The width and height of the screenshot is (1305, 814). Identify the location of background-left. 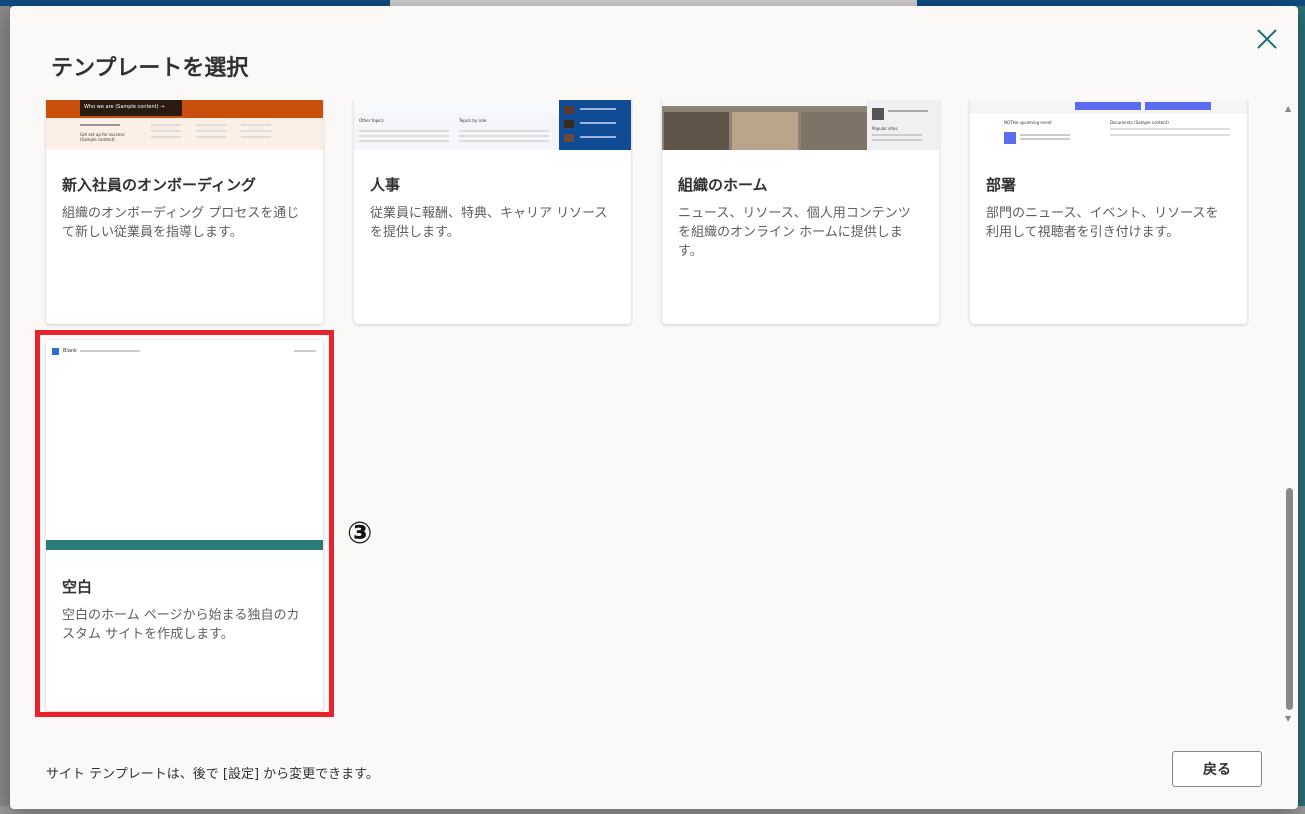
(5, 410).